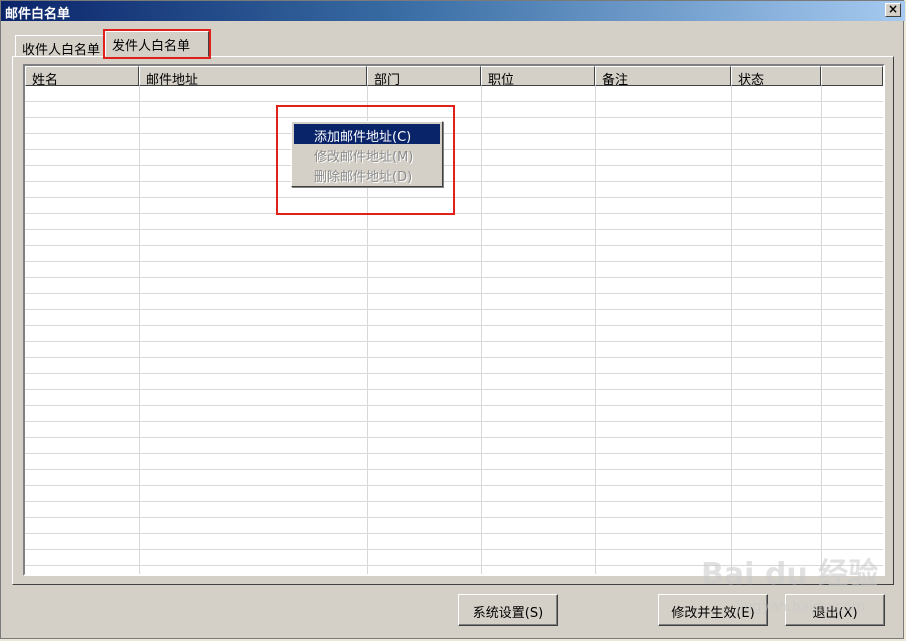 This screenshot has width=906, height=641. What do you see at coordinates (253, 76) in the screenshot?
I see `column-header-email: 邮件地址` at bounding box center [253, 76].